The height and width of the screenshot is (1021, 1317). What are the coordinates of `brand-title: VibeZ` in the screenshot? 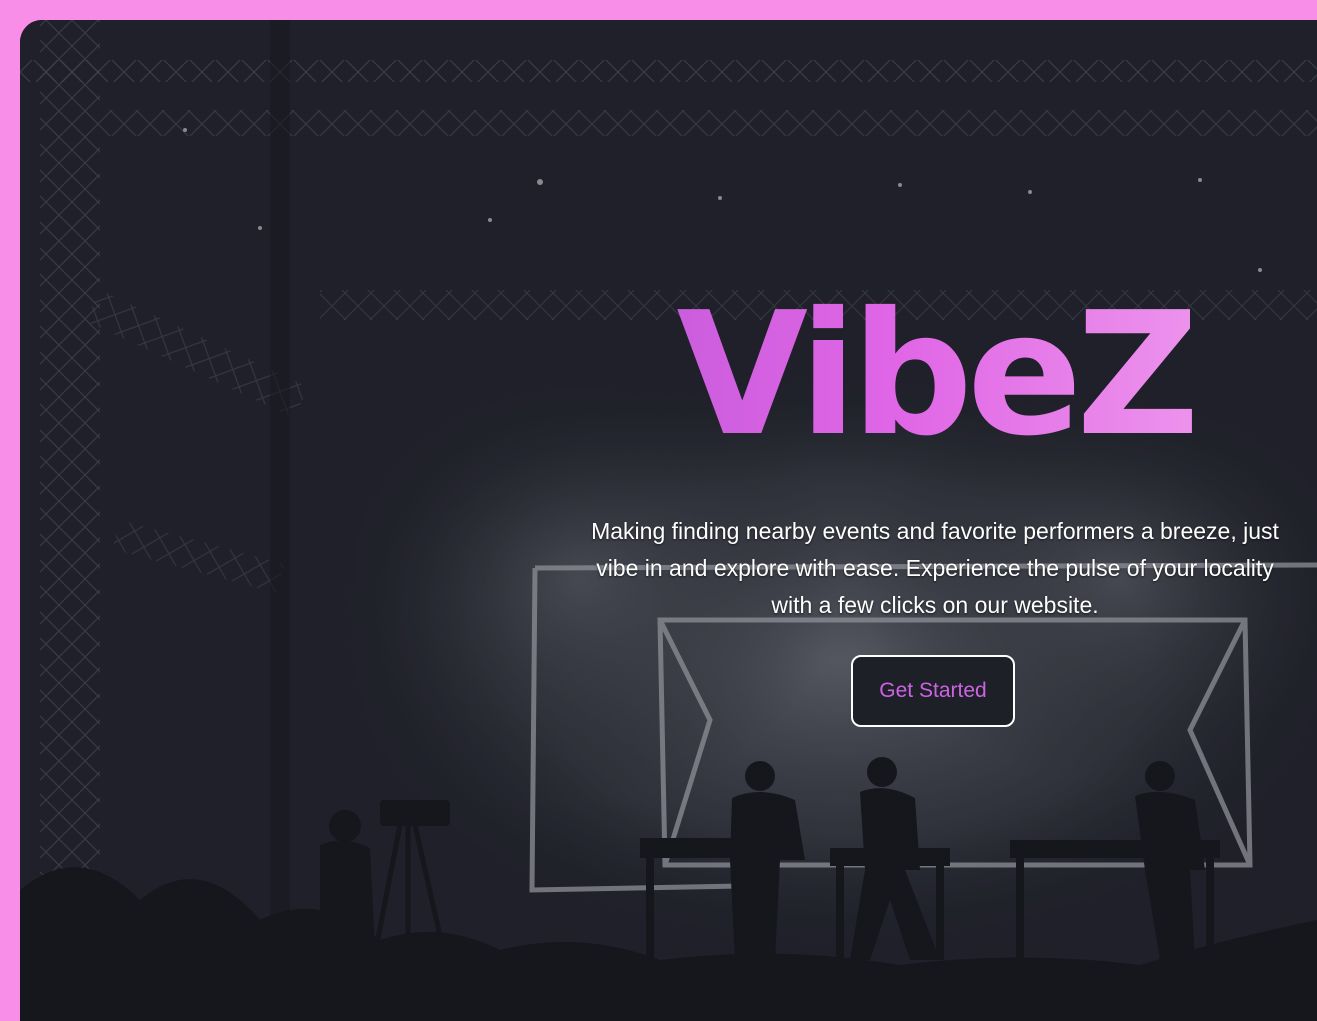 It's located at (935, 375).